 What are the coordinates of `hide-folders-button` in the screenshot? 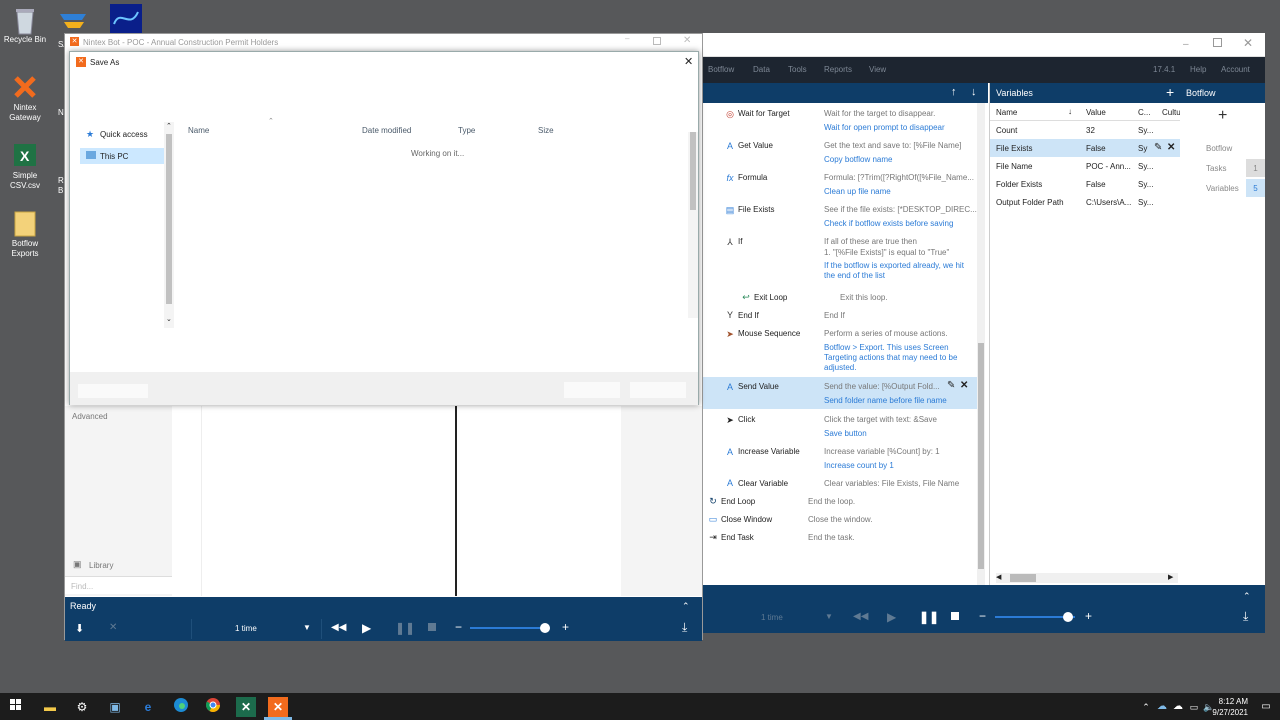 It's located at (113, 391).